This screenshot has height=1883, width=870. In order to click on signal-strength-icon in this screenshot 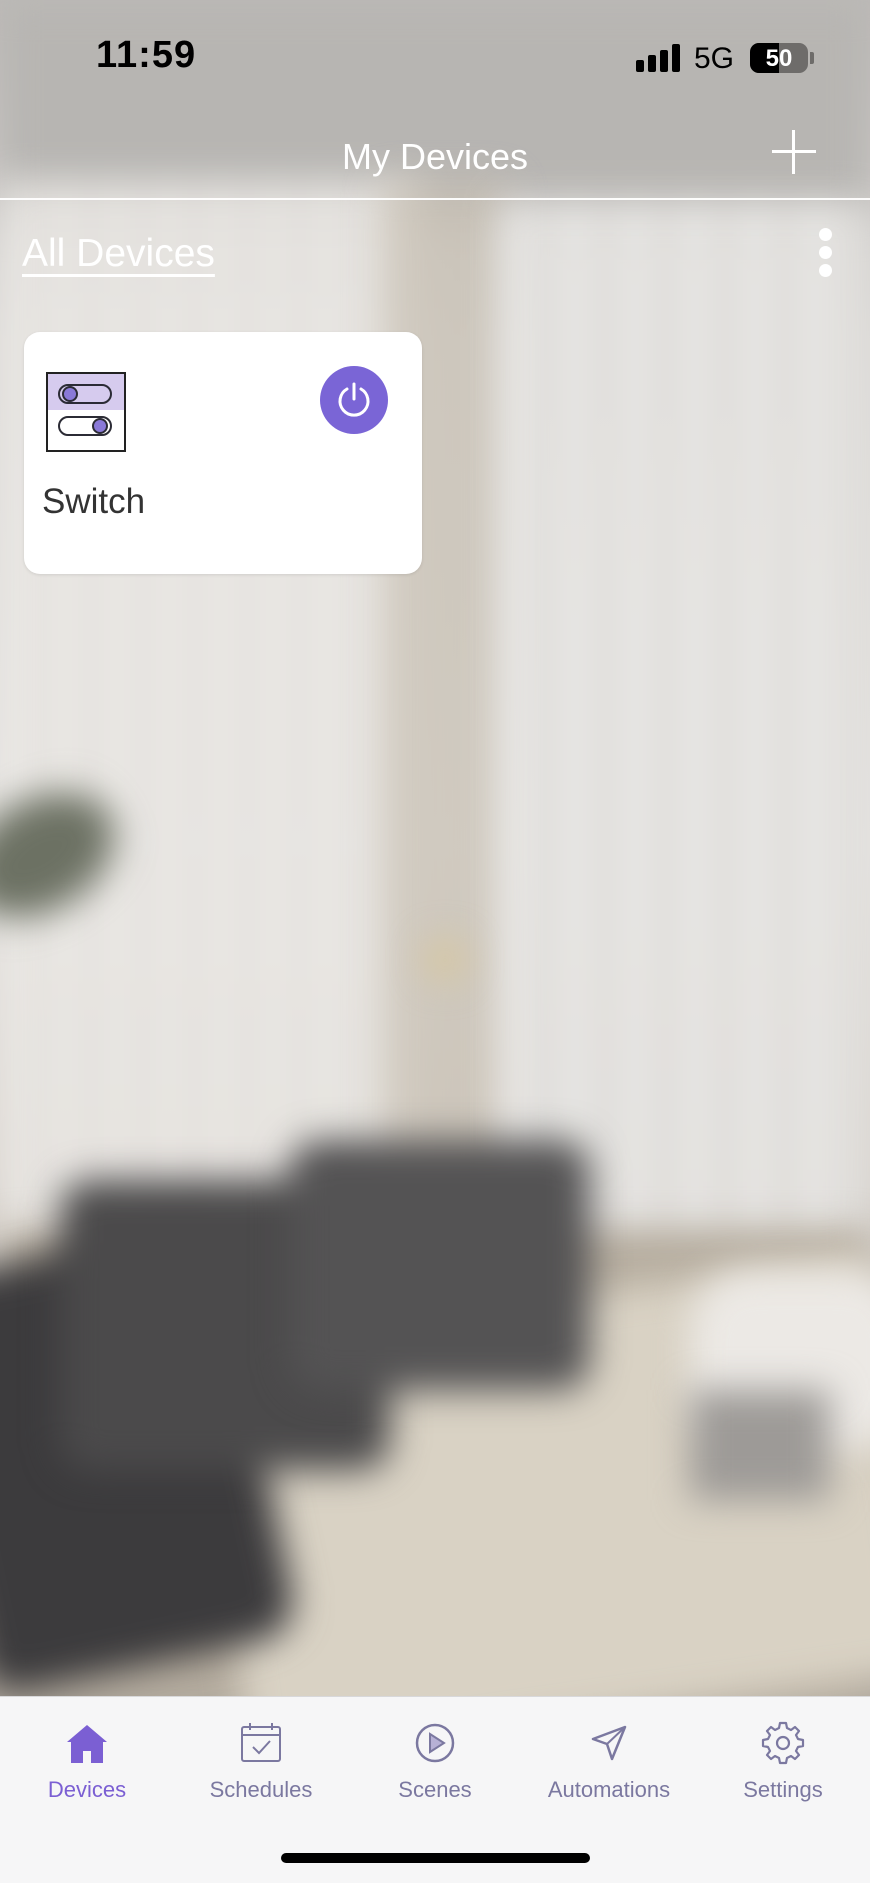, I will do `click(659, 58)`.